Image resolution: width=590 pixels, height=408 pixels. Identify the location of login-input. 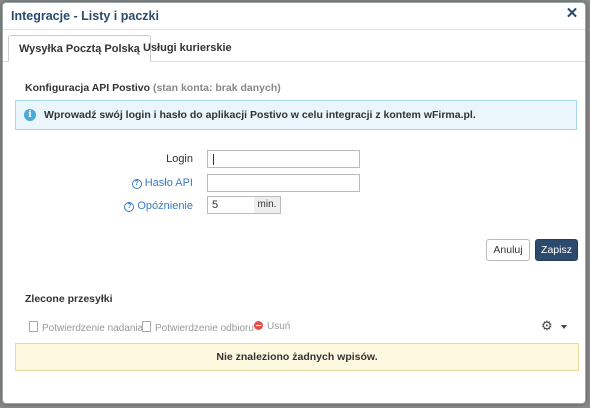
(283, 159).